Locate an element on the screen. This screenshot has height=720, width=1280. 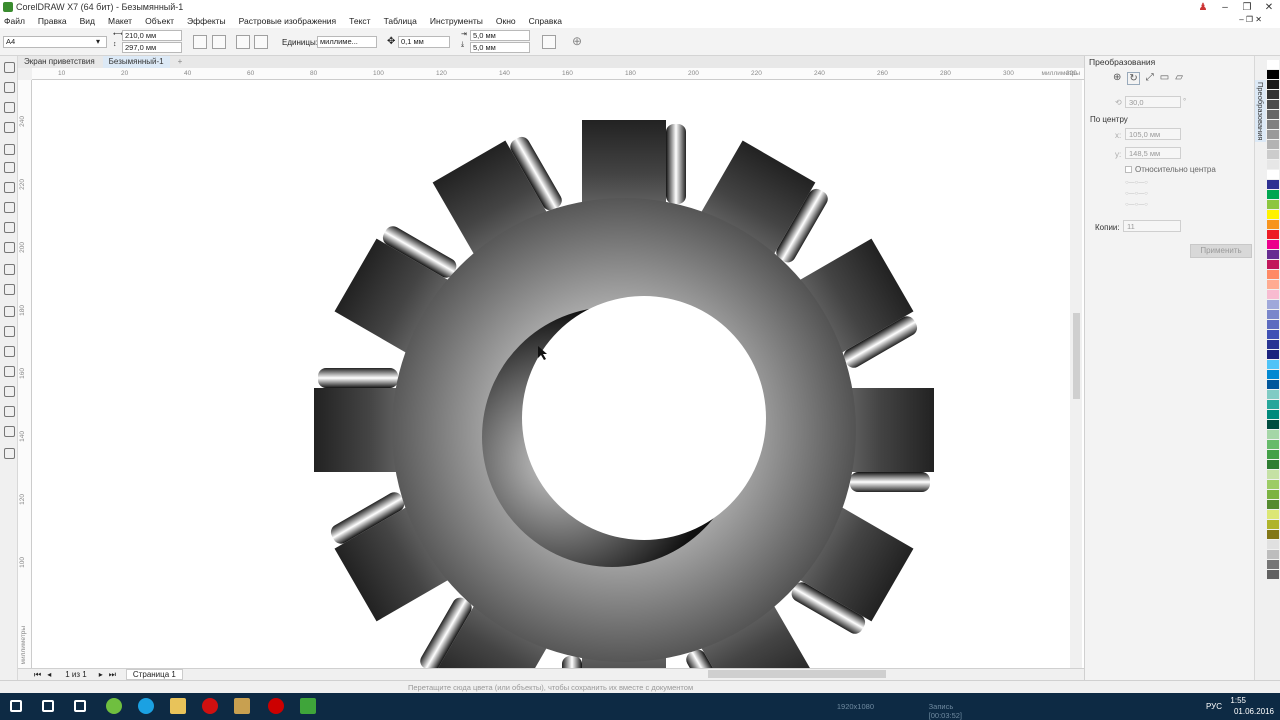
menu-item-3: Макет is located at coordinates (120, 21).